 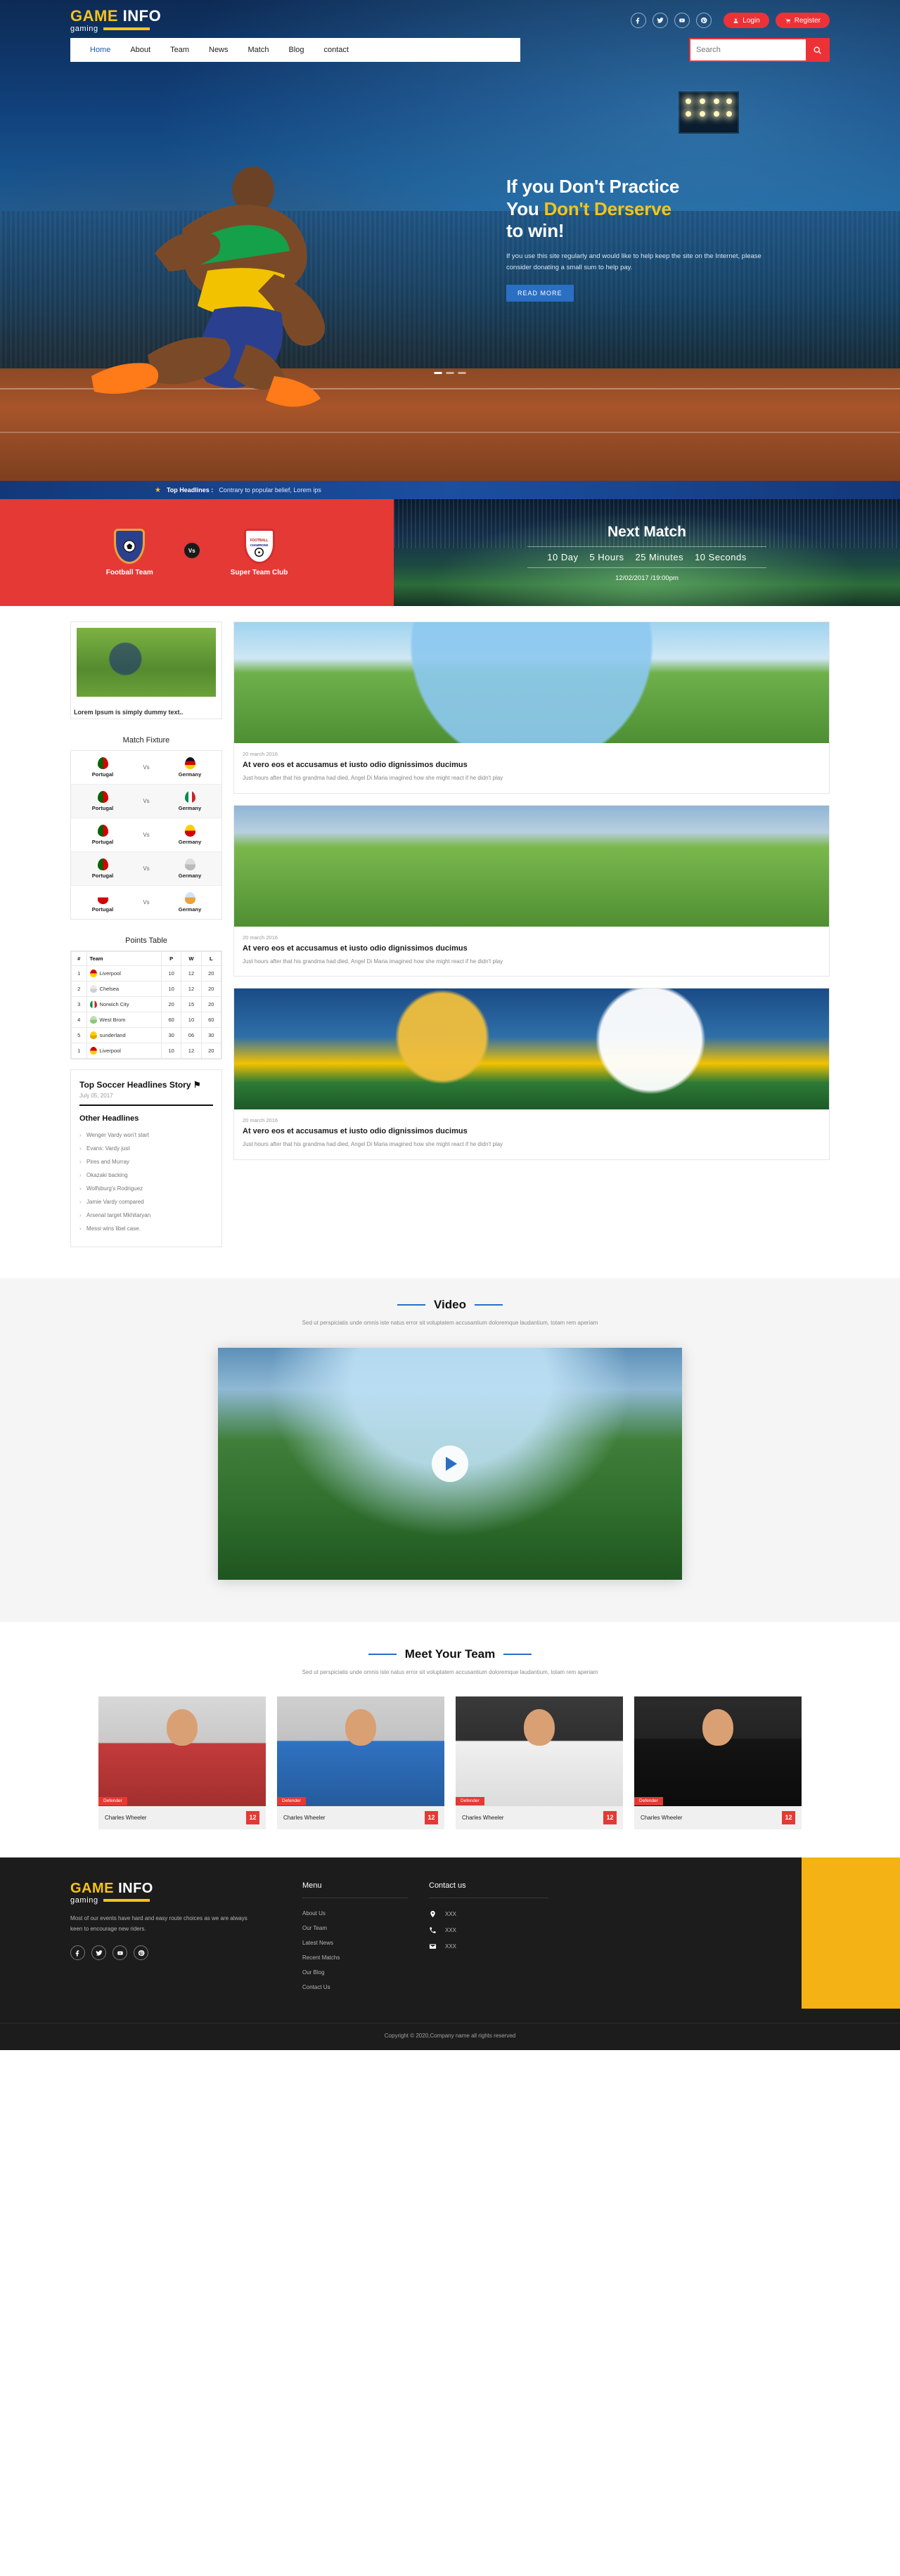 What do you see at coordinates (191, 958) in the screenshot?
I see `col-w: W` at bounding box center [191, 958].